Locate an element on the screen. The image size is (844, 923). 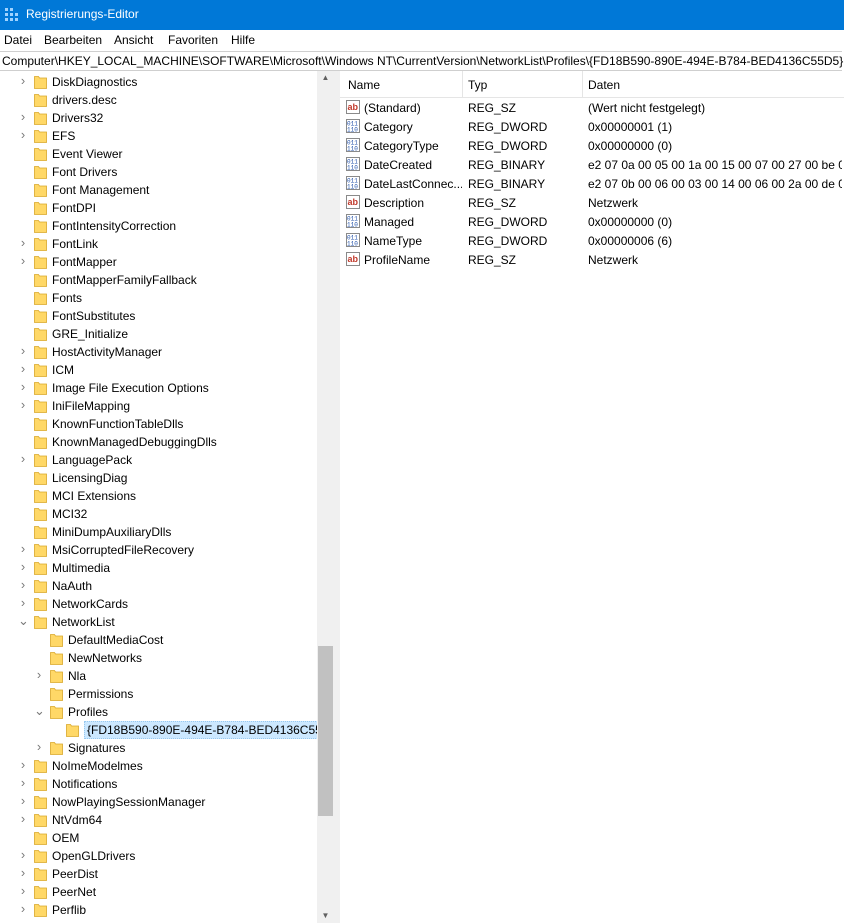
tree-node-label: Font Management is located at coordinates (100, 190).